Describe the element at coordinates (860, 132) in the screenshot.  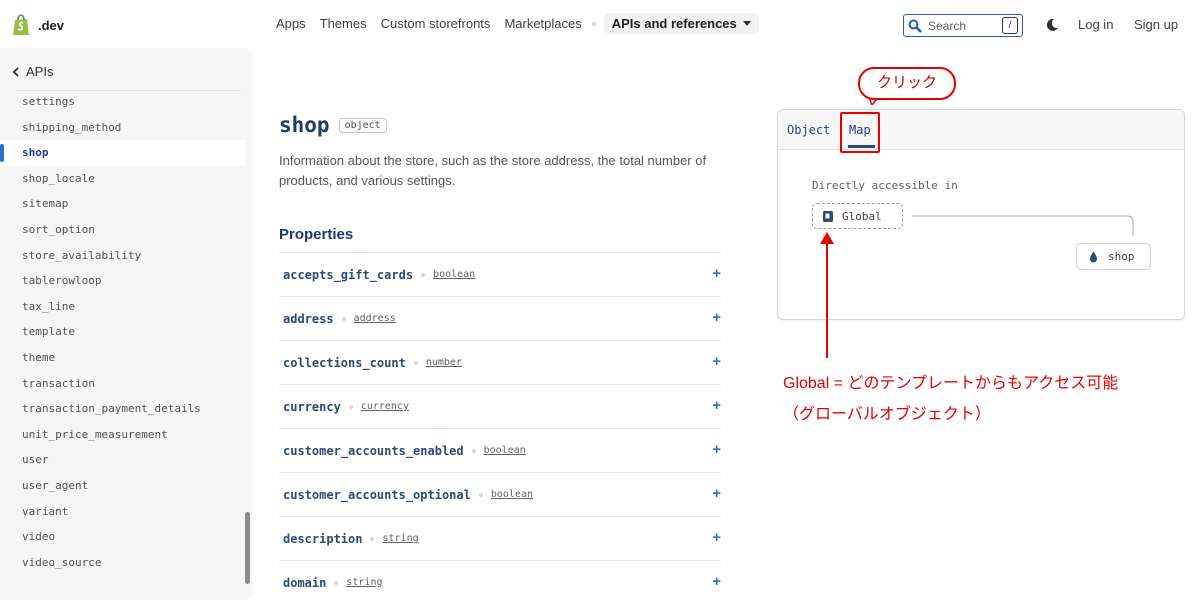
I see `map-tab-highlight-box` at that location.